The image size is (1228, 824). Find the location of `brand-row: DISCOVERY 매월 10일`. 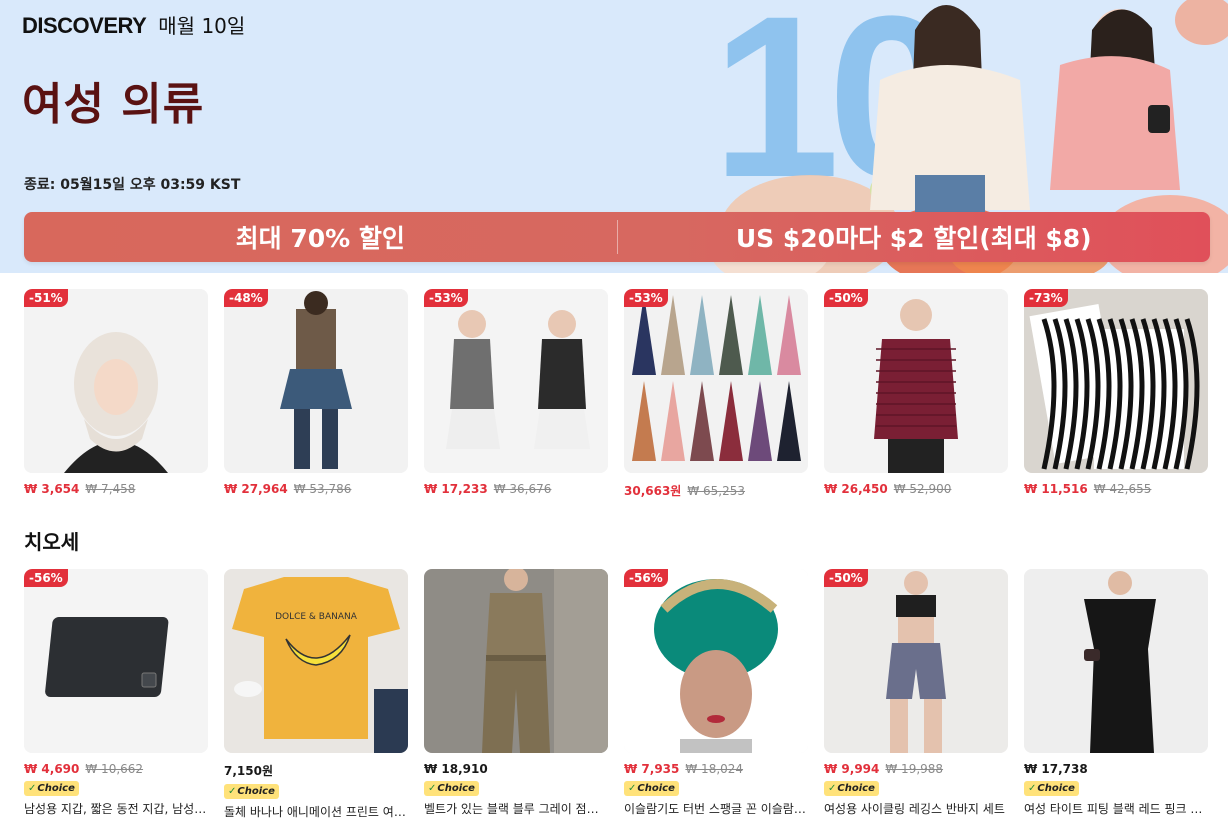

brand-row: DISCOVERY 매월 10일 is located at coordinates (133, 24).